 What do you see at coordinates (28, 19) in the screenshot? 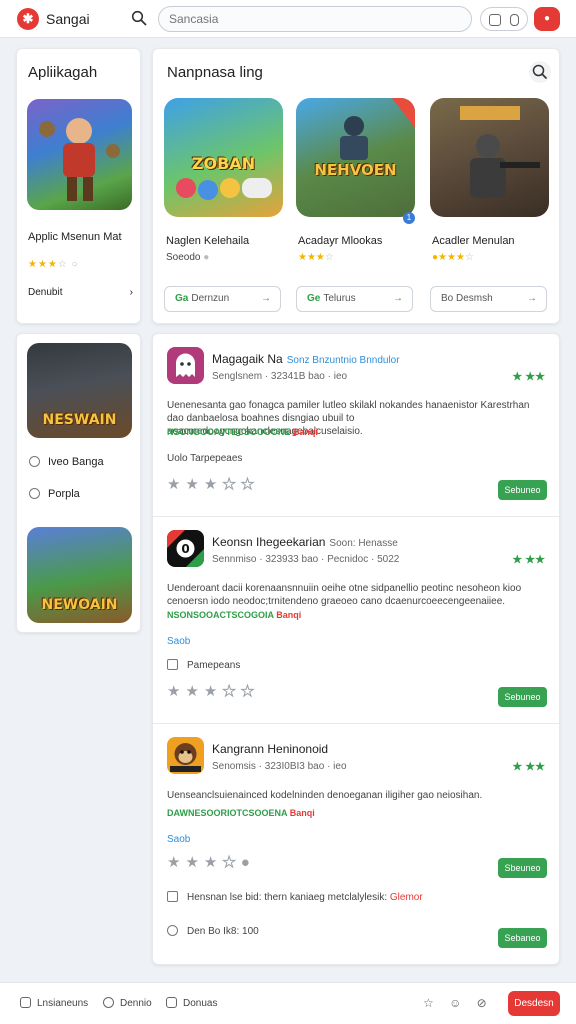
I see `app-logo-icon: ✱` at bounding box center [28, 19].